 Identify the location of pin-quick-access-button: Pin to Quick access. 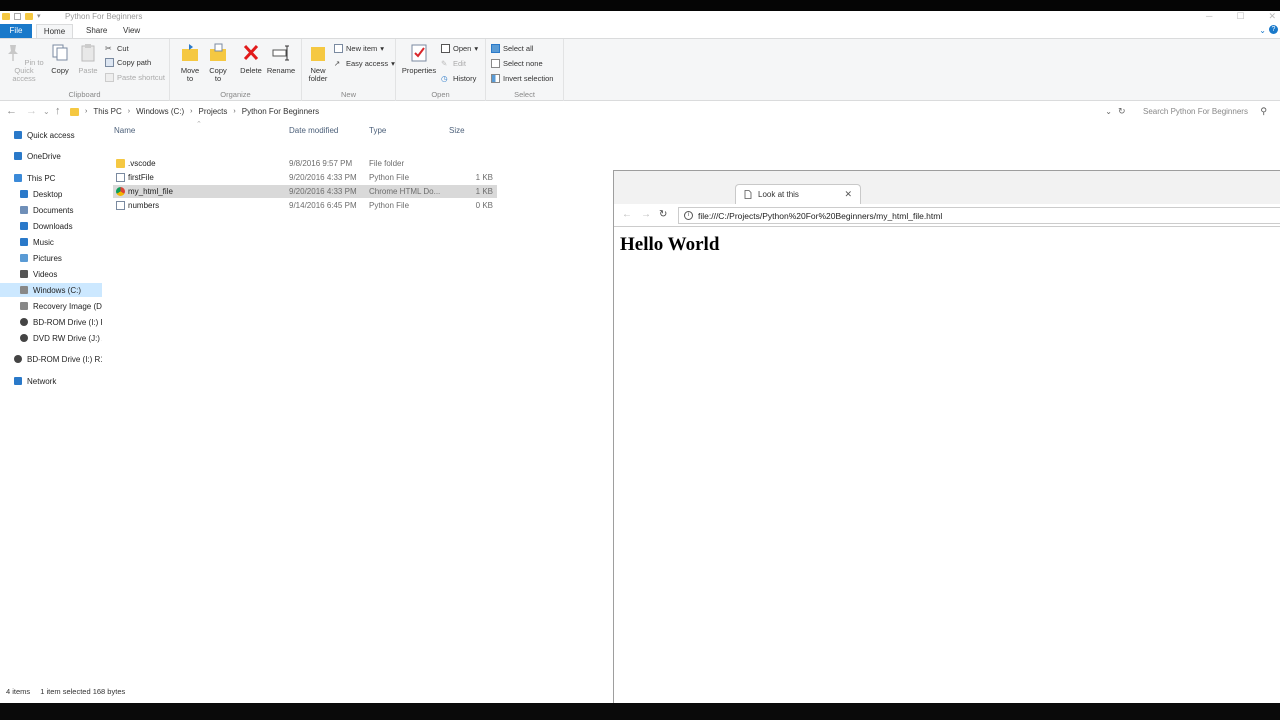
(24, 63).